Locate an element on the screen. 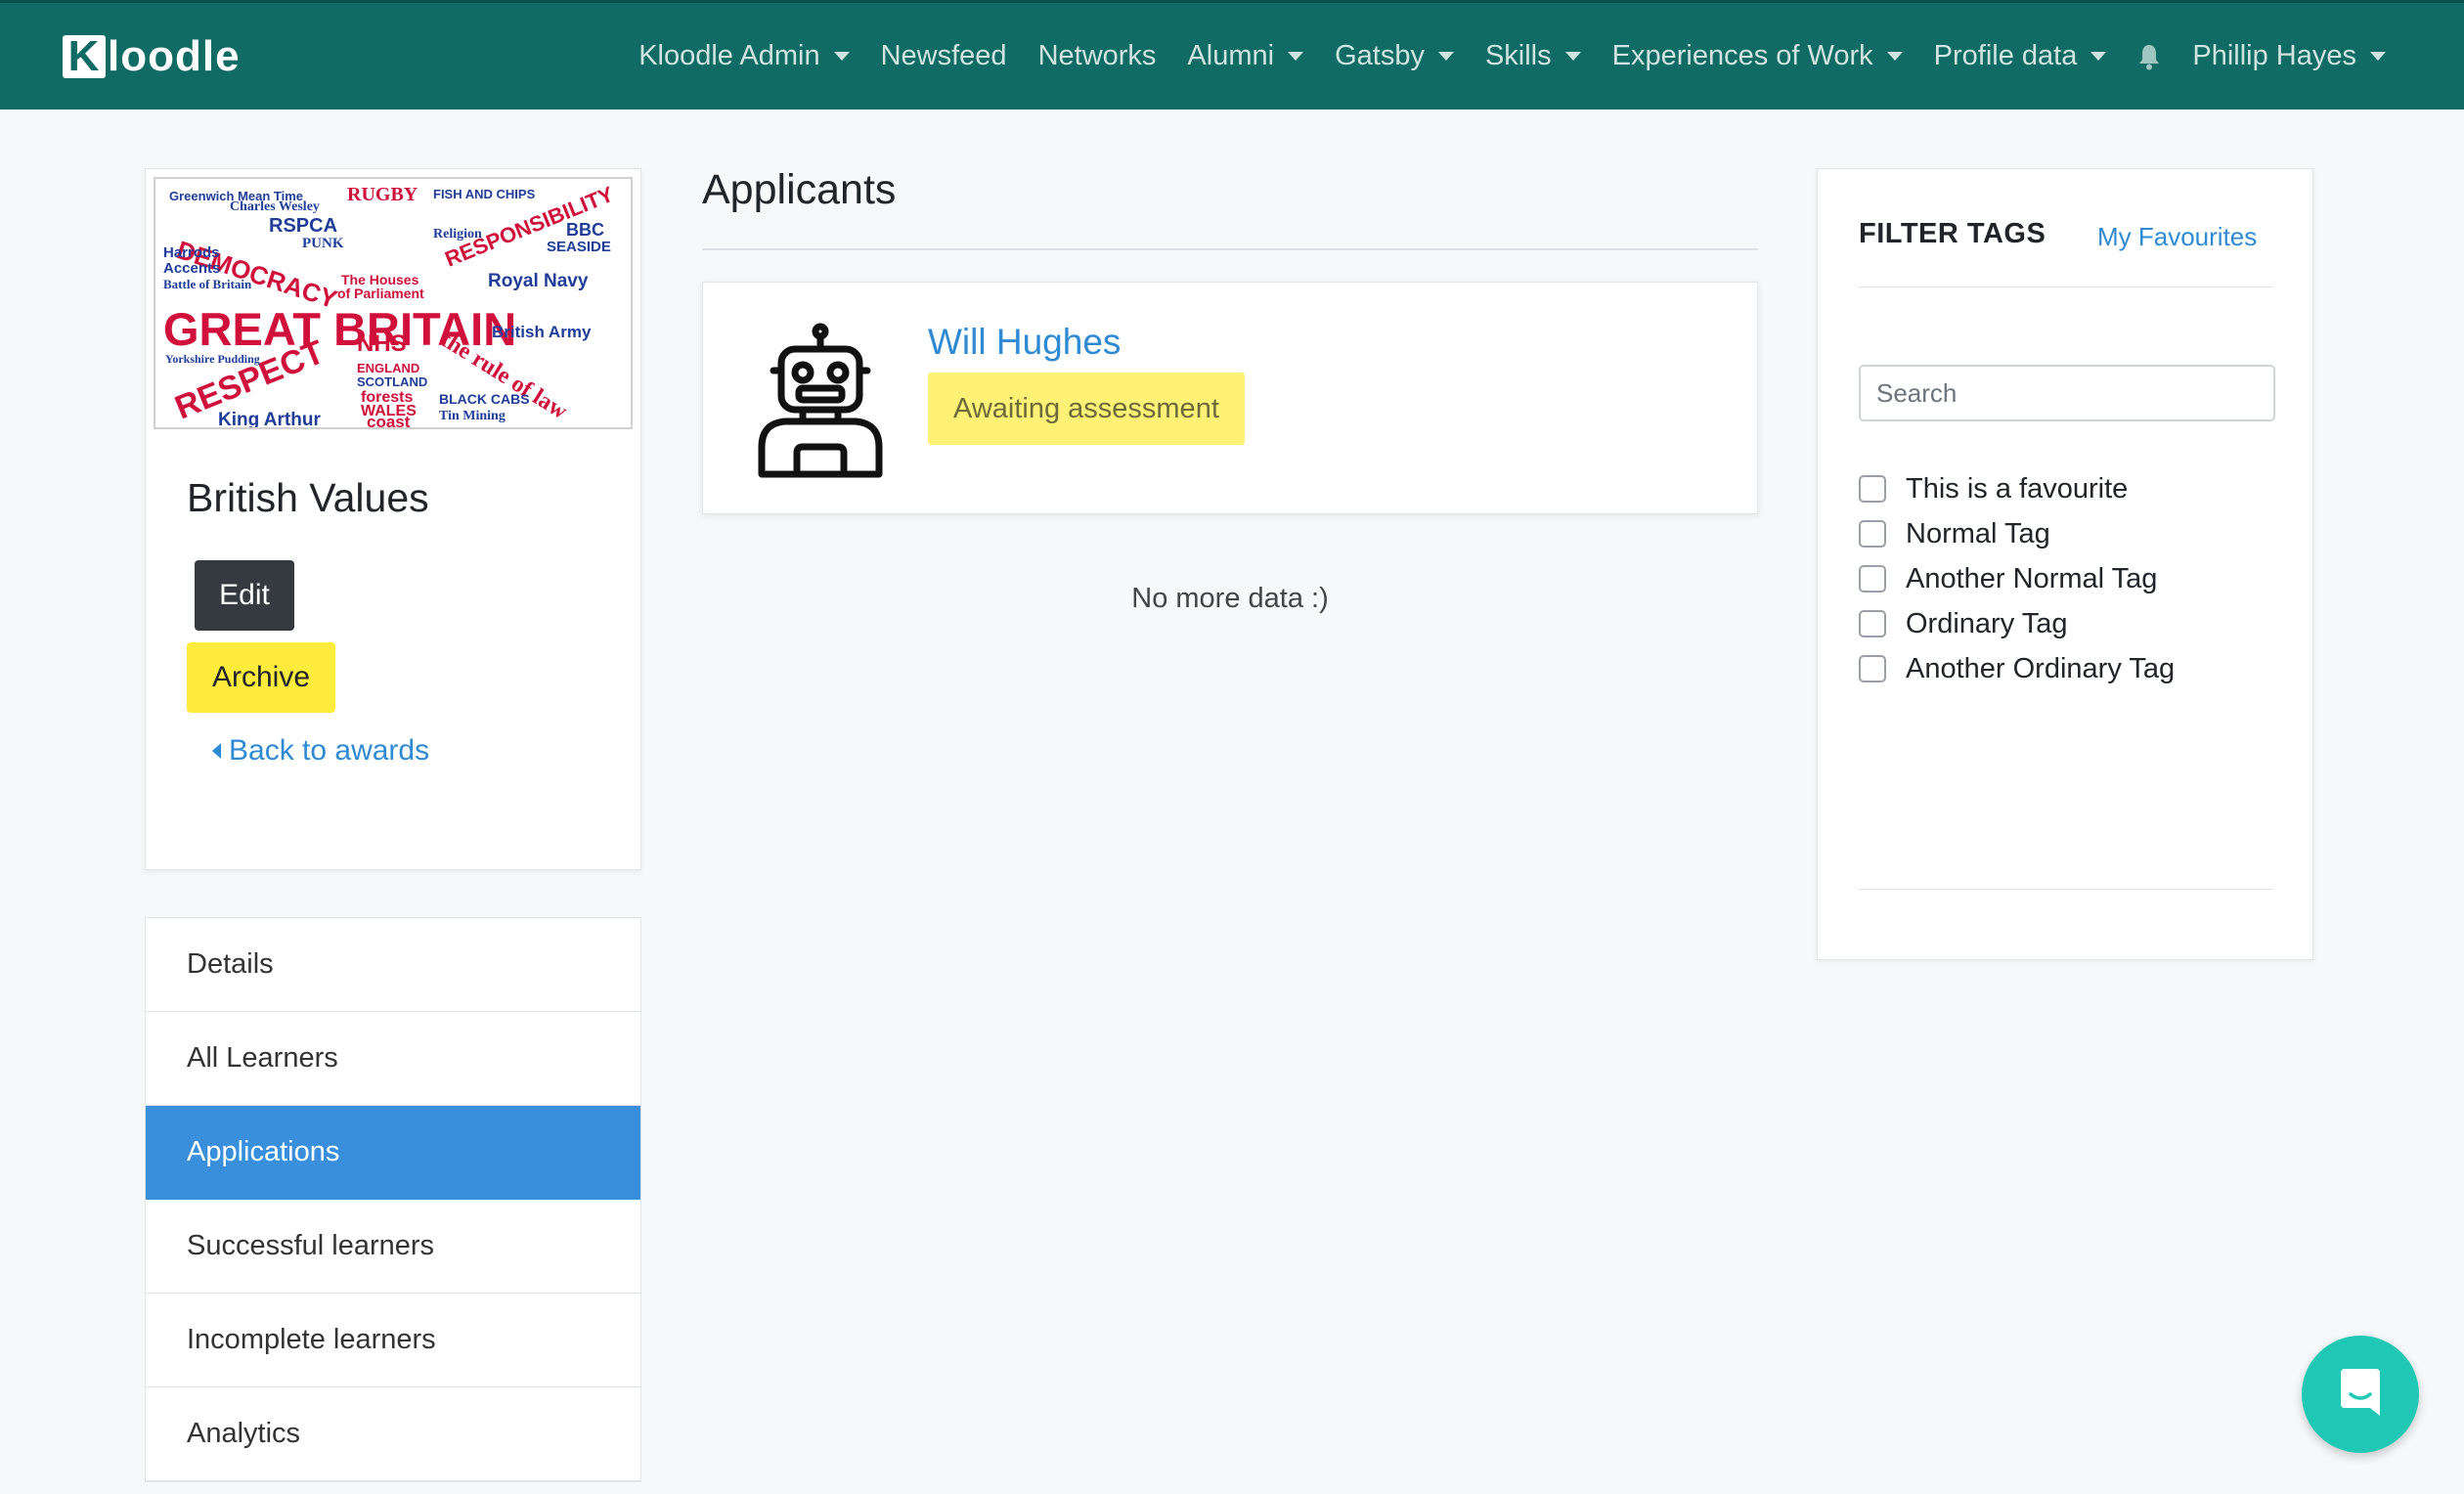  tag-search-input is located at coordinates (2067, 393).